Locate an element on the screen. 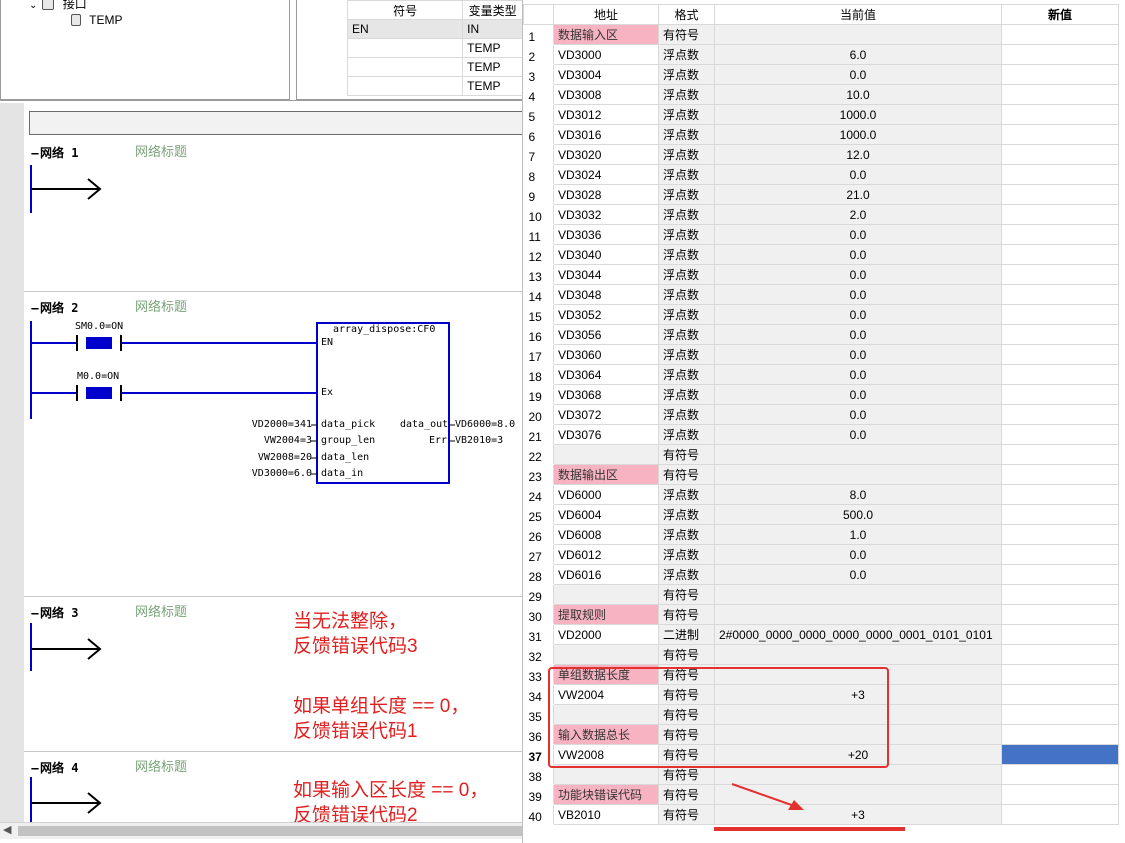 Image resolution: width=1125 pixels, height=843 pixels. address-cell: VD3036 is located at coordinates (606, 234).